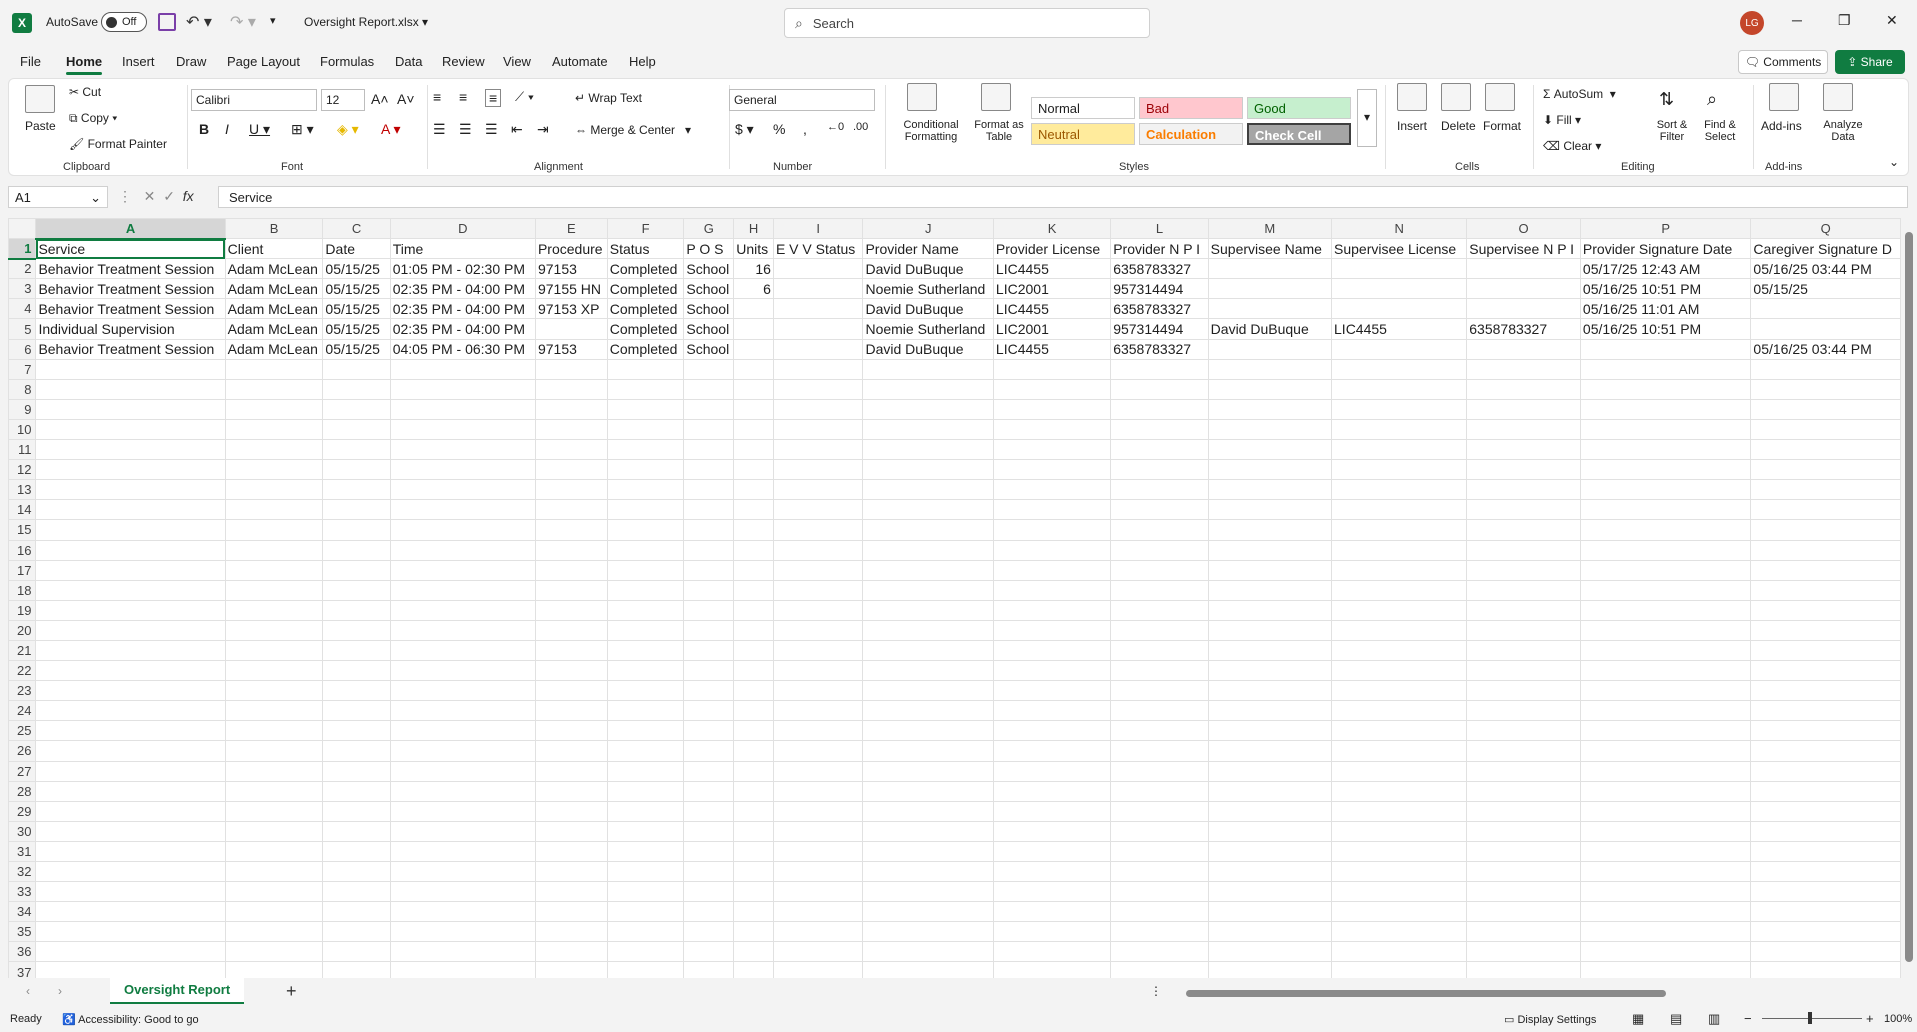 This screenshot has height=1032, width=1917. Describe the element at coordinates (571, 811) in the screenshot. I see `cell-e29` at that location.